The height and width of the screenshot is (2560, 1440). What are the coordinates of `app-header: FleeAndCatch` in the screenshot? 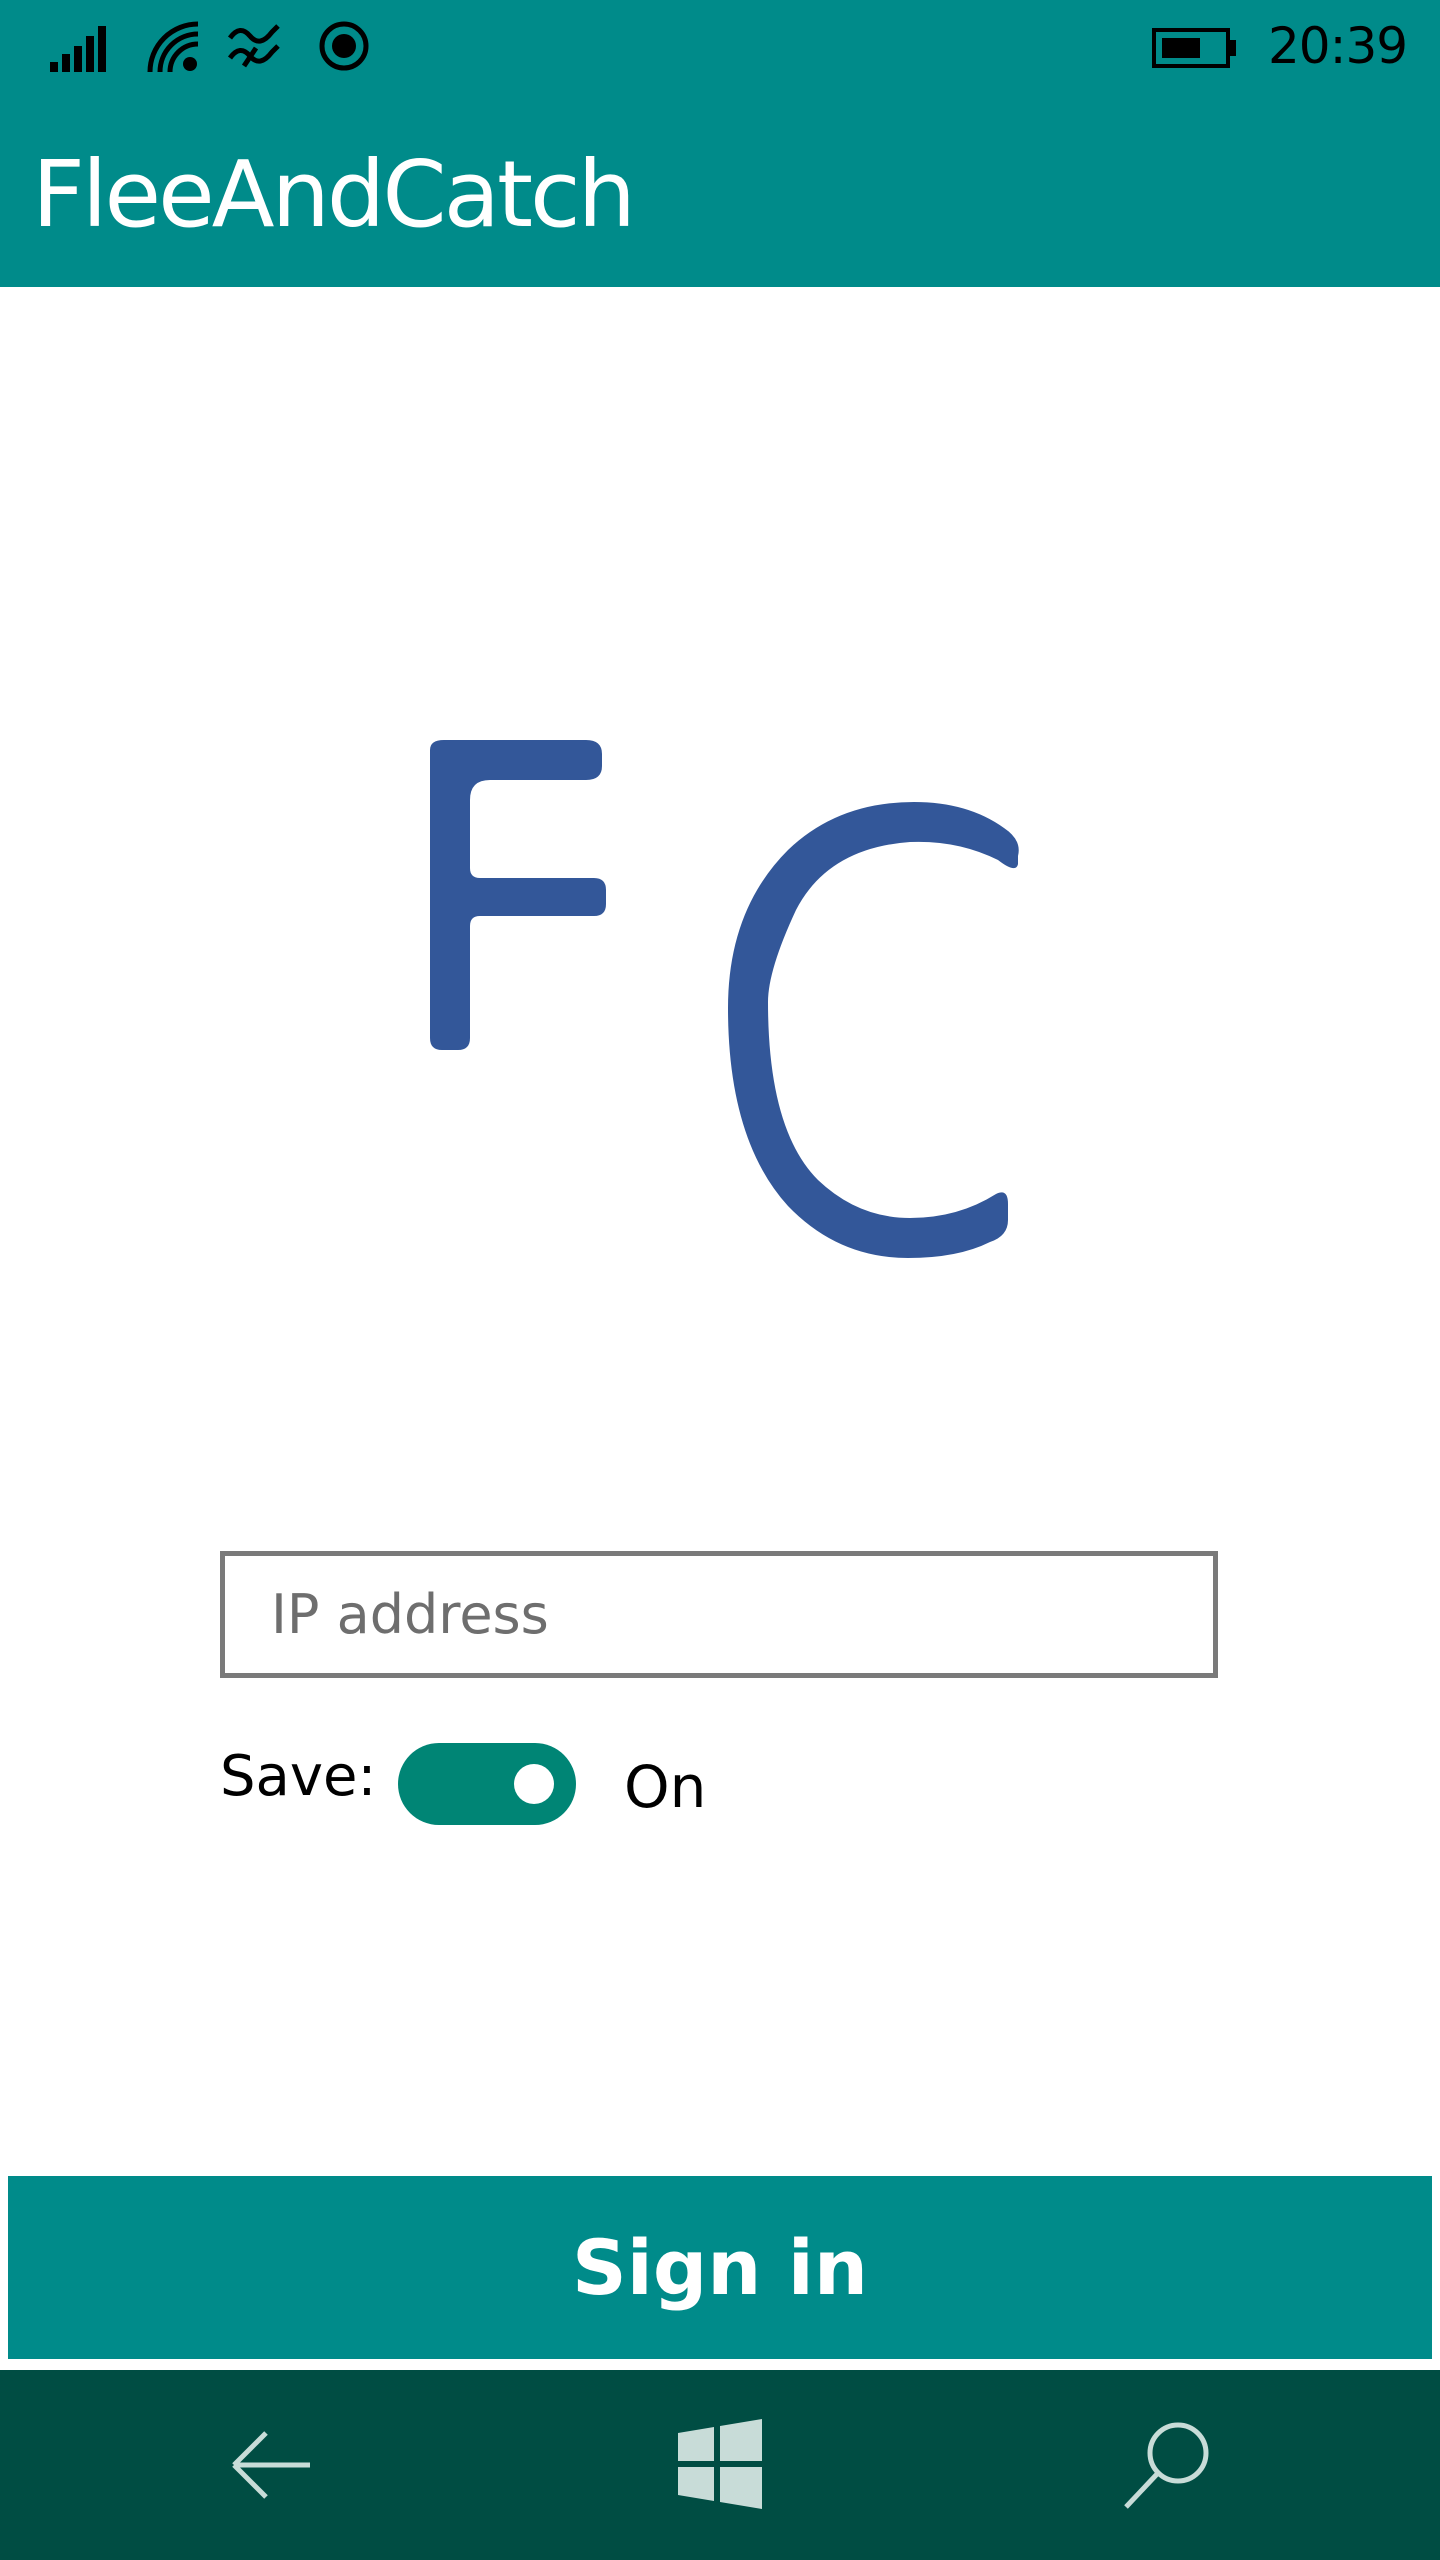 It's located at (720, 191).